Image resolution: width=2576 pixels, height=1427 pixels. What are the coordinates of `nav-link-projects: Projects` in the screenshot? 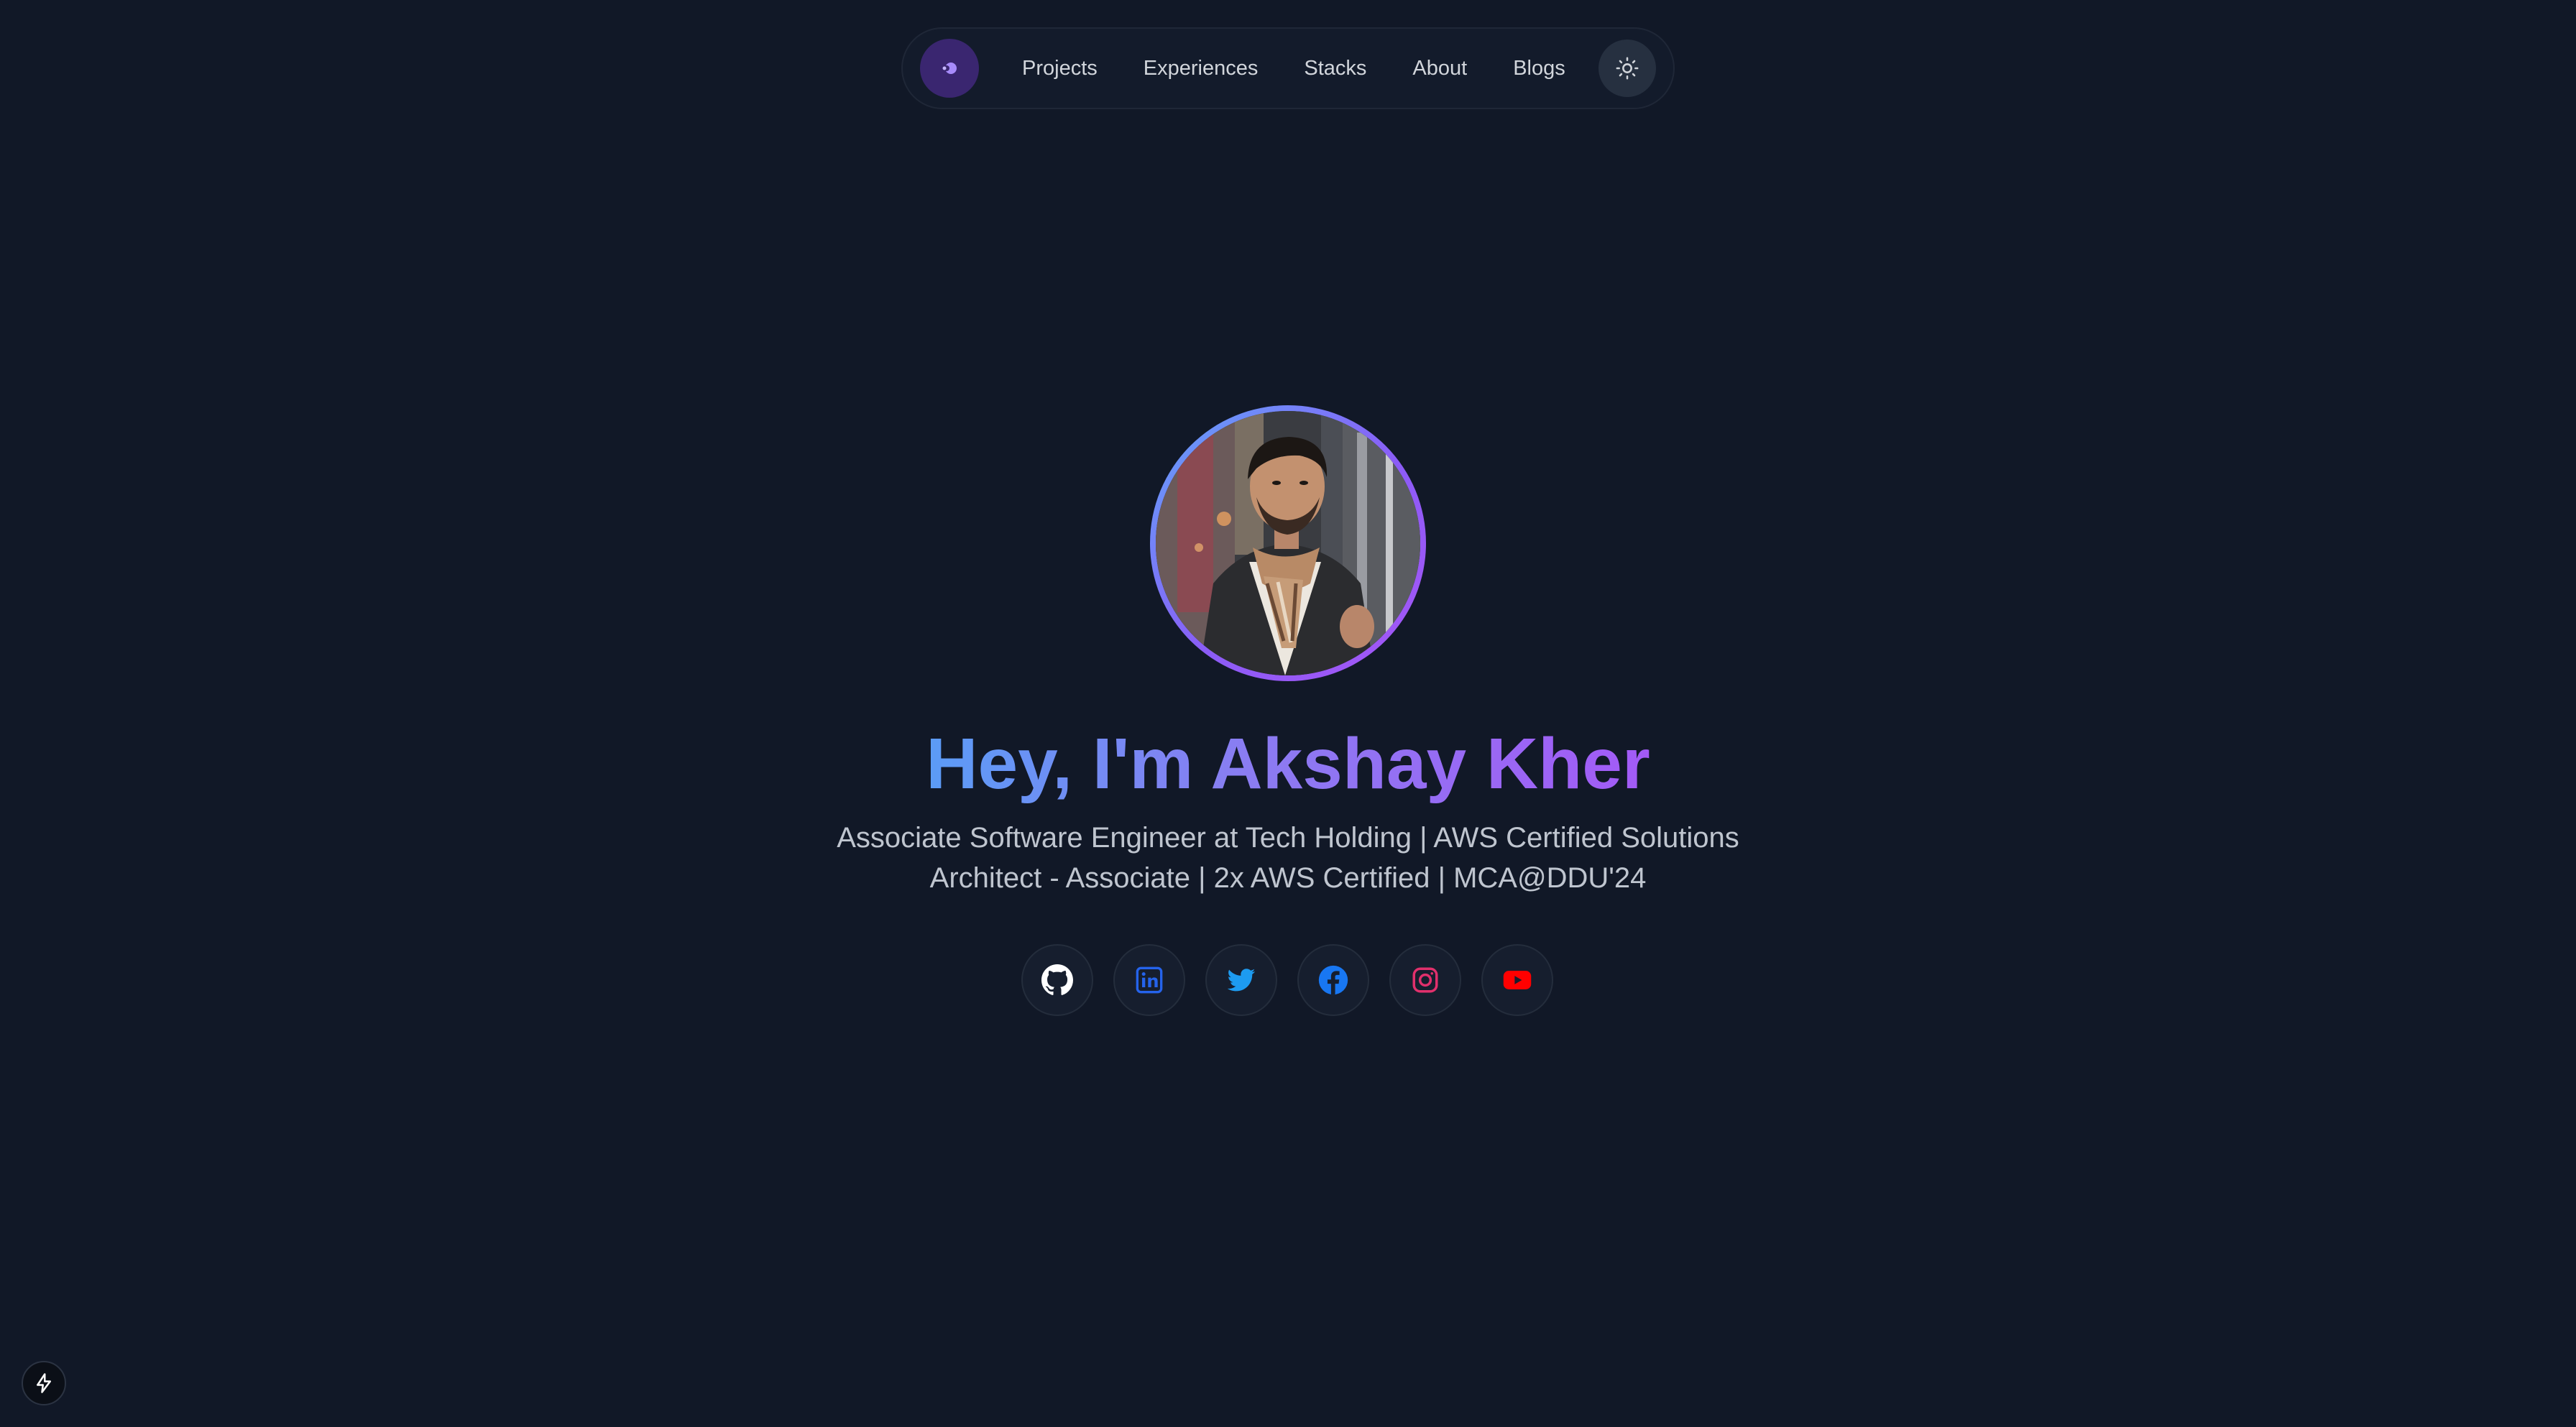 It's located at (1060, 69).